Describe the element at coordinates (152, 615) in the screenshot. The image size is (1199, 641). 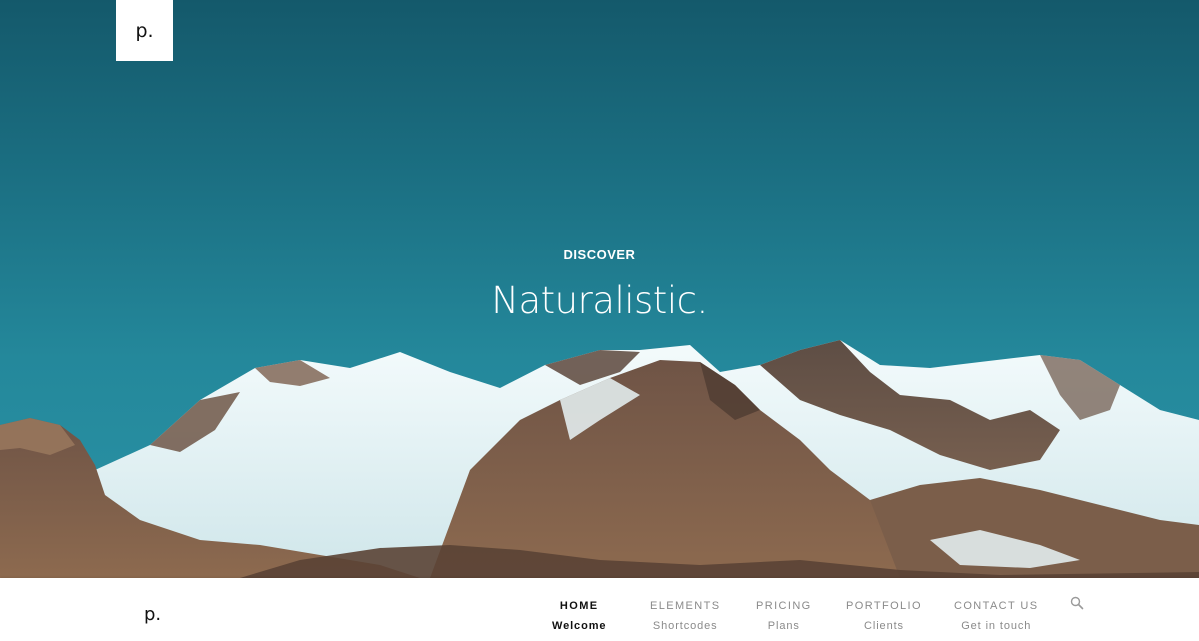
I see `nav-logo: p.` at that location.